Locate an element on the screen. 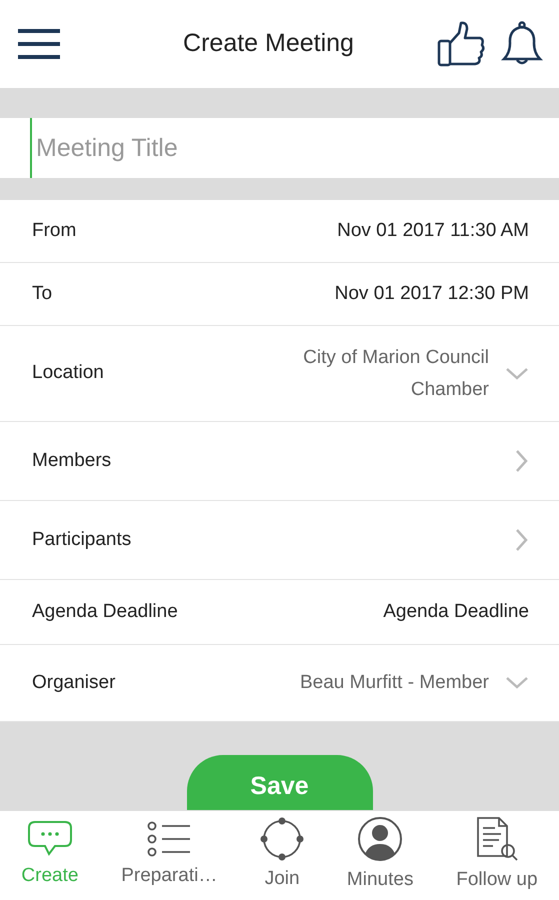 The height and width of the screenshot is (900, 559). user-avatar-icon is located at coordinates (380, 839).